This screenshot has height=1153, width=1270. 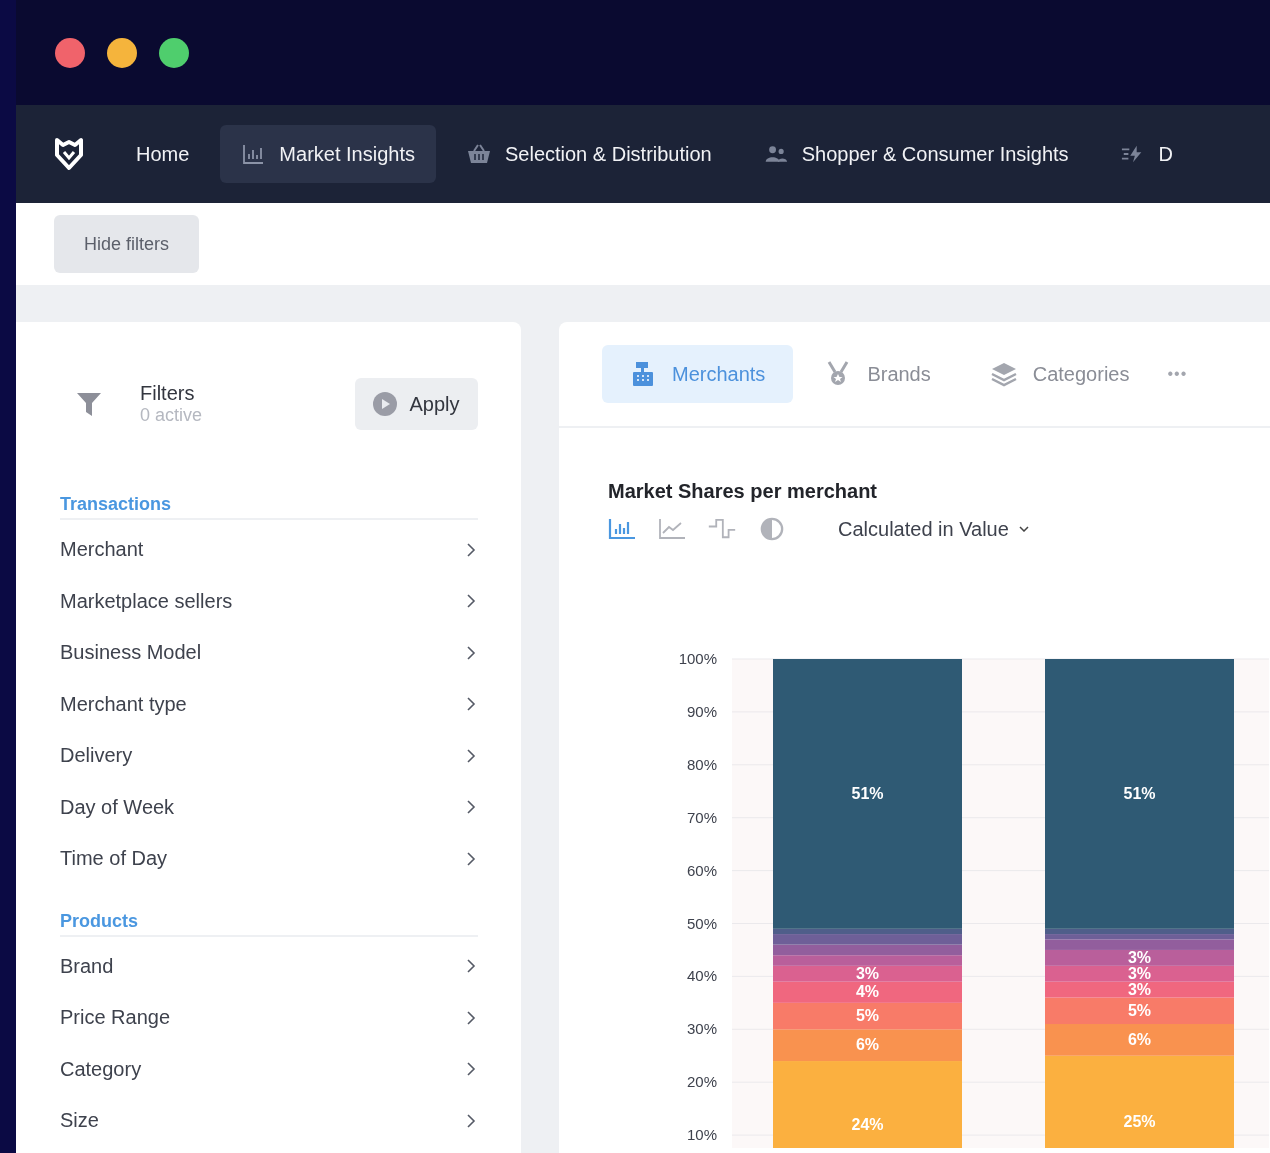 I want to click on layers-icon, so click(x=1003, y=374).